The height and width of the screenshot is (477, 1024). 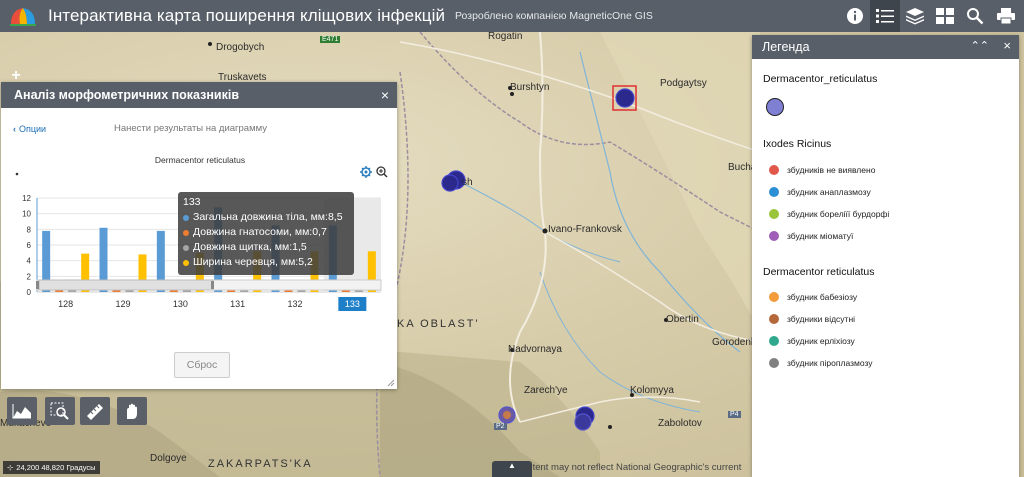 What do you see at coordinates (812, 341) in the screenshot?
I see `legend-item: збудник ерліхіозу` at bounding box center [812, 341].